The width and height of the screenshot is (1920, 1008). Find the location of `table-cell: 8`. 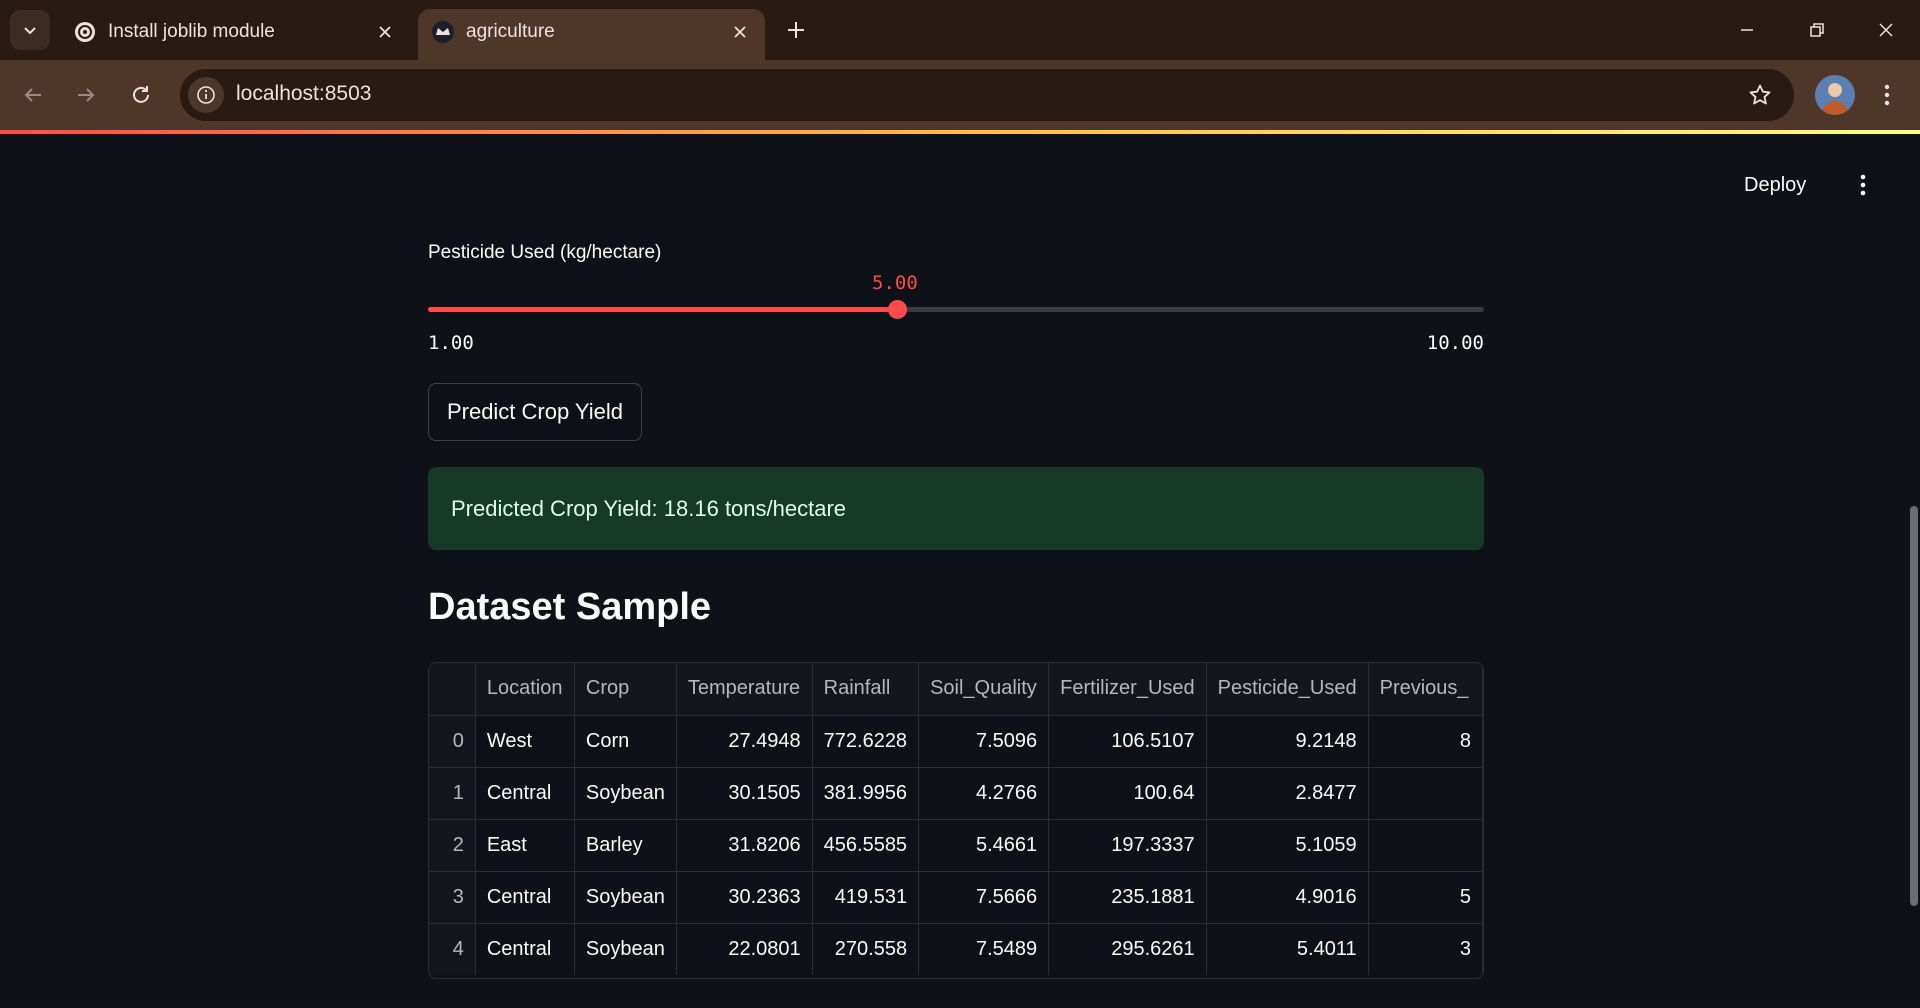

table-cell: 8 is located at coordinates (1425, 741).